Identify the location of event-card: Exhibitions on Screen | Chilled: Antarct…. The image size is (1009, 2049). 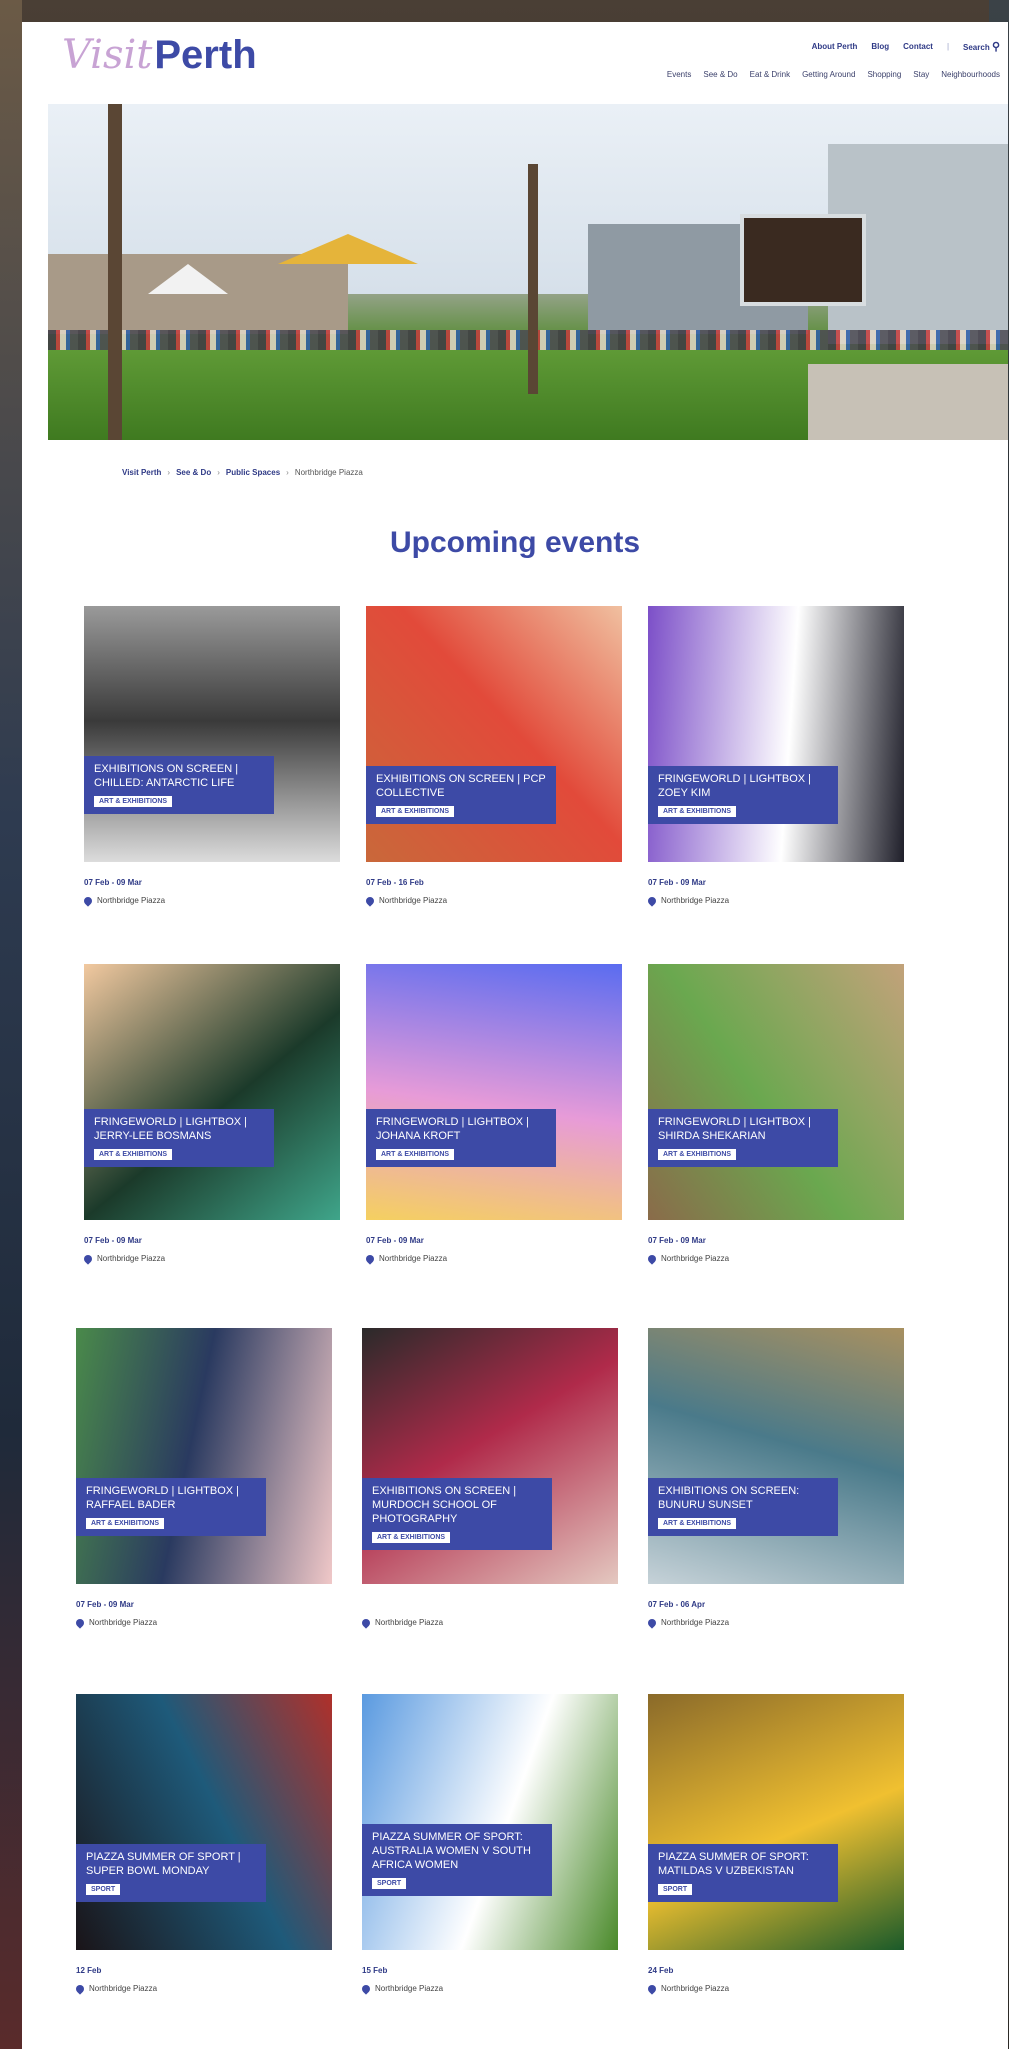
(211, 756).